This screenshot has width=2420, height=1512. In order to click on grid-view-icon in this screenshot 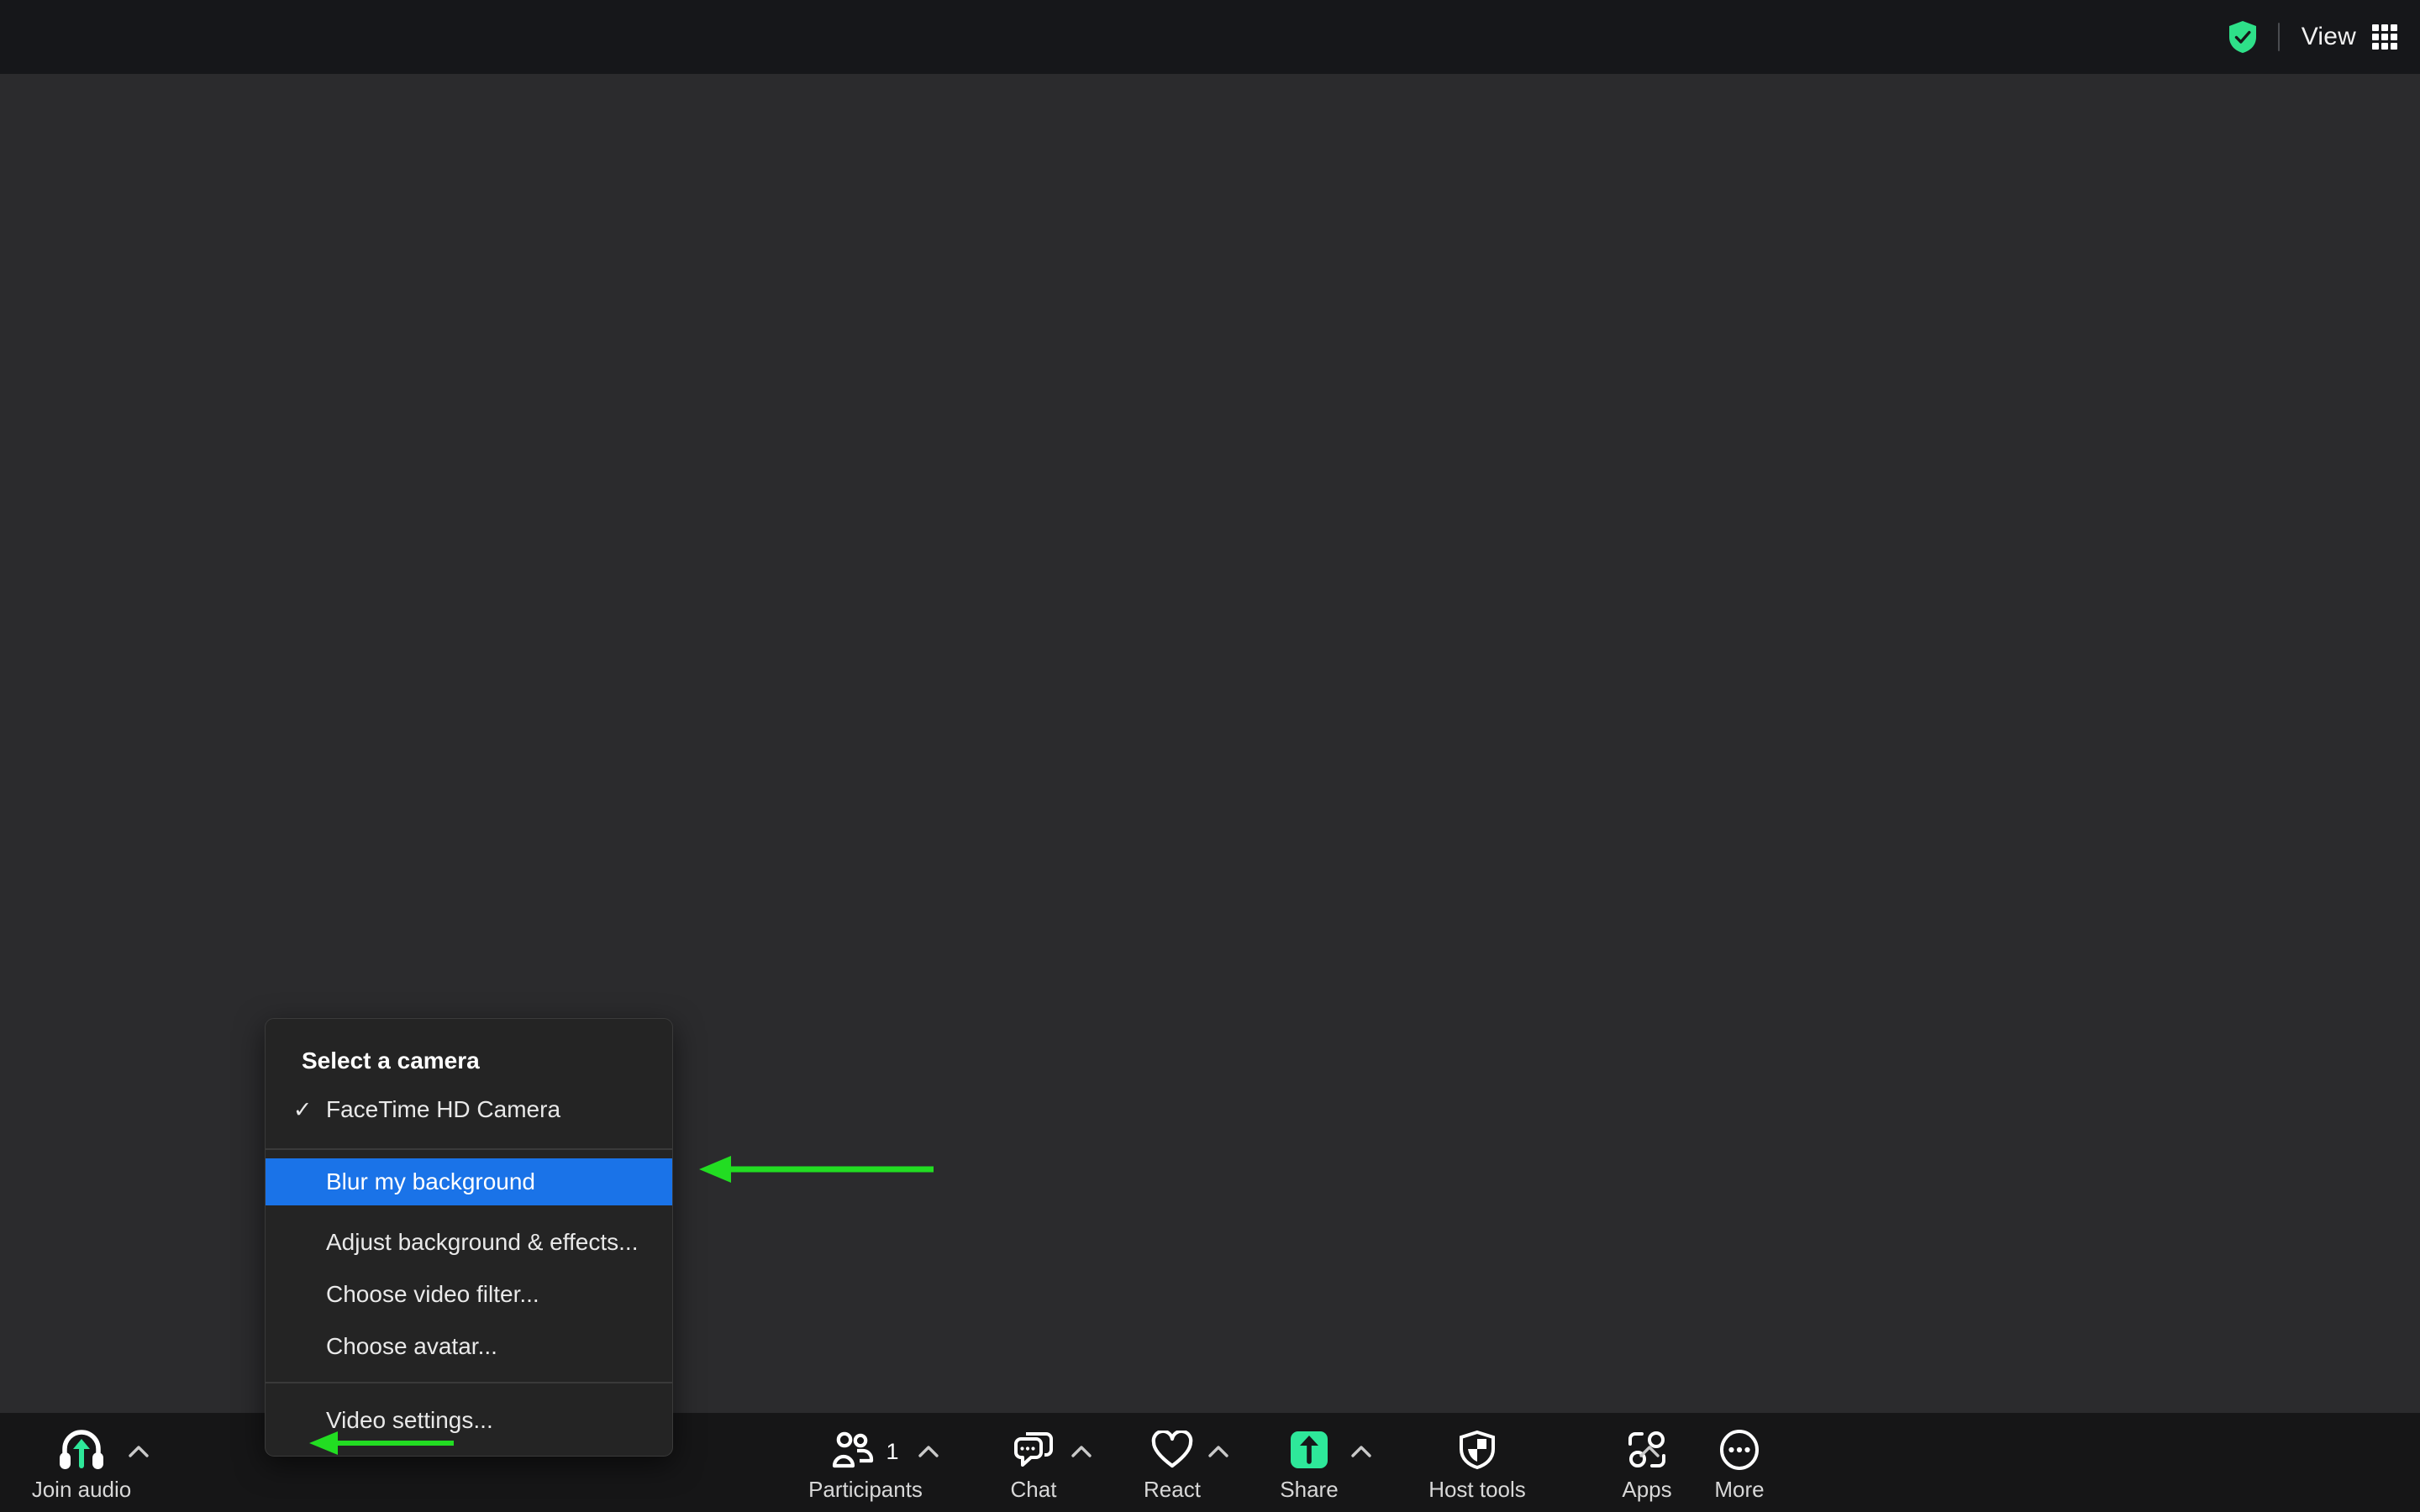, I will do `click(2385, 37)`.